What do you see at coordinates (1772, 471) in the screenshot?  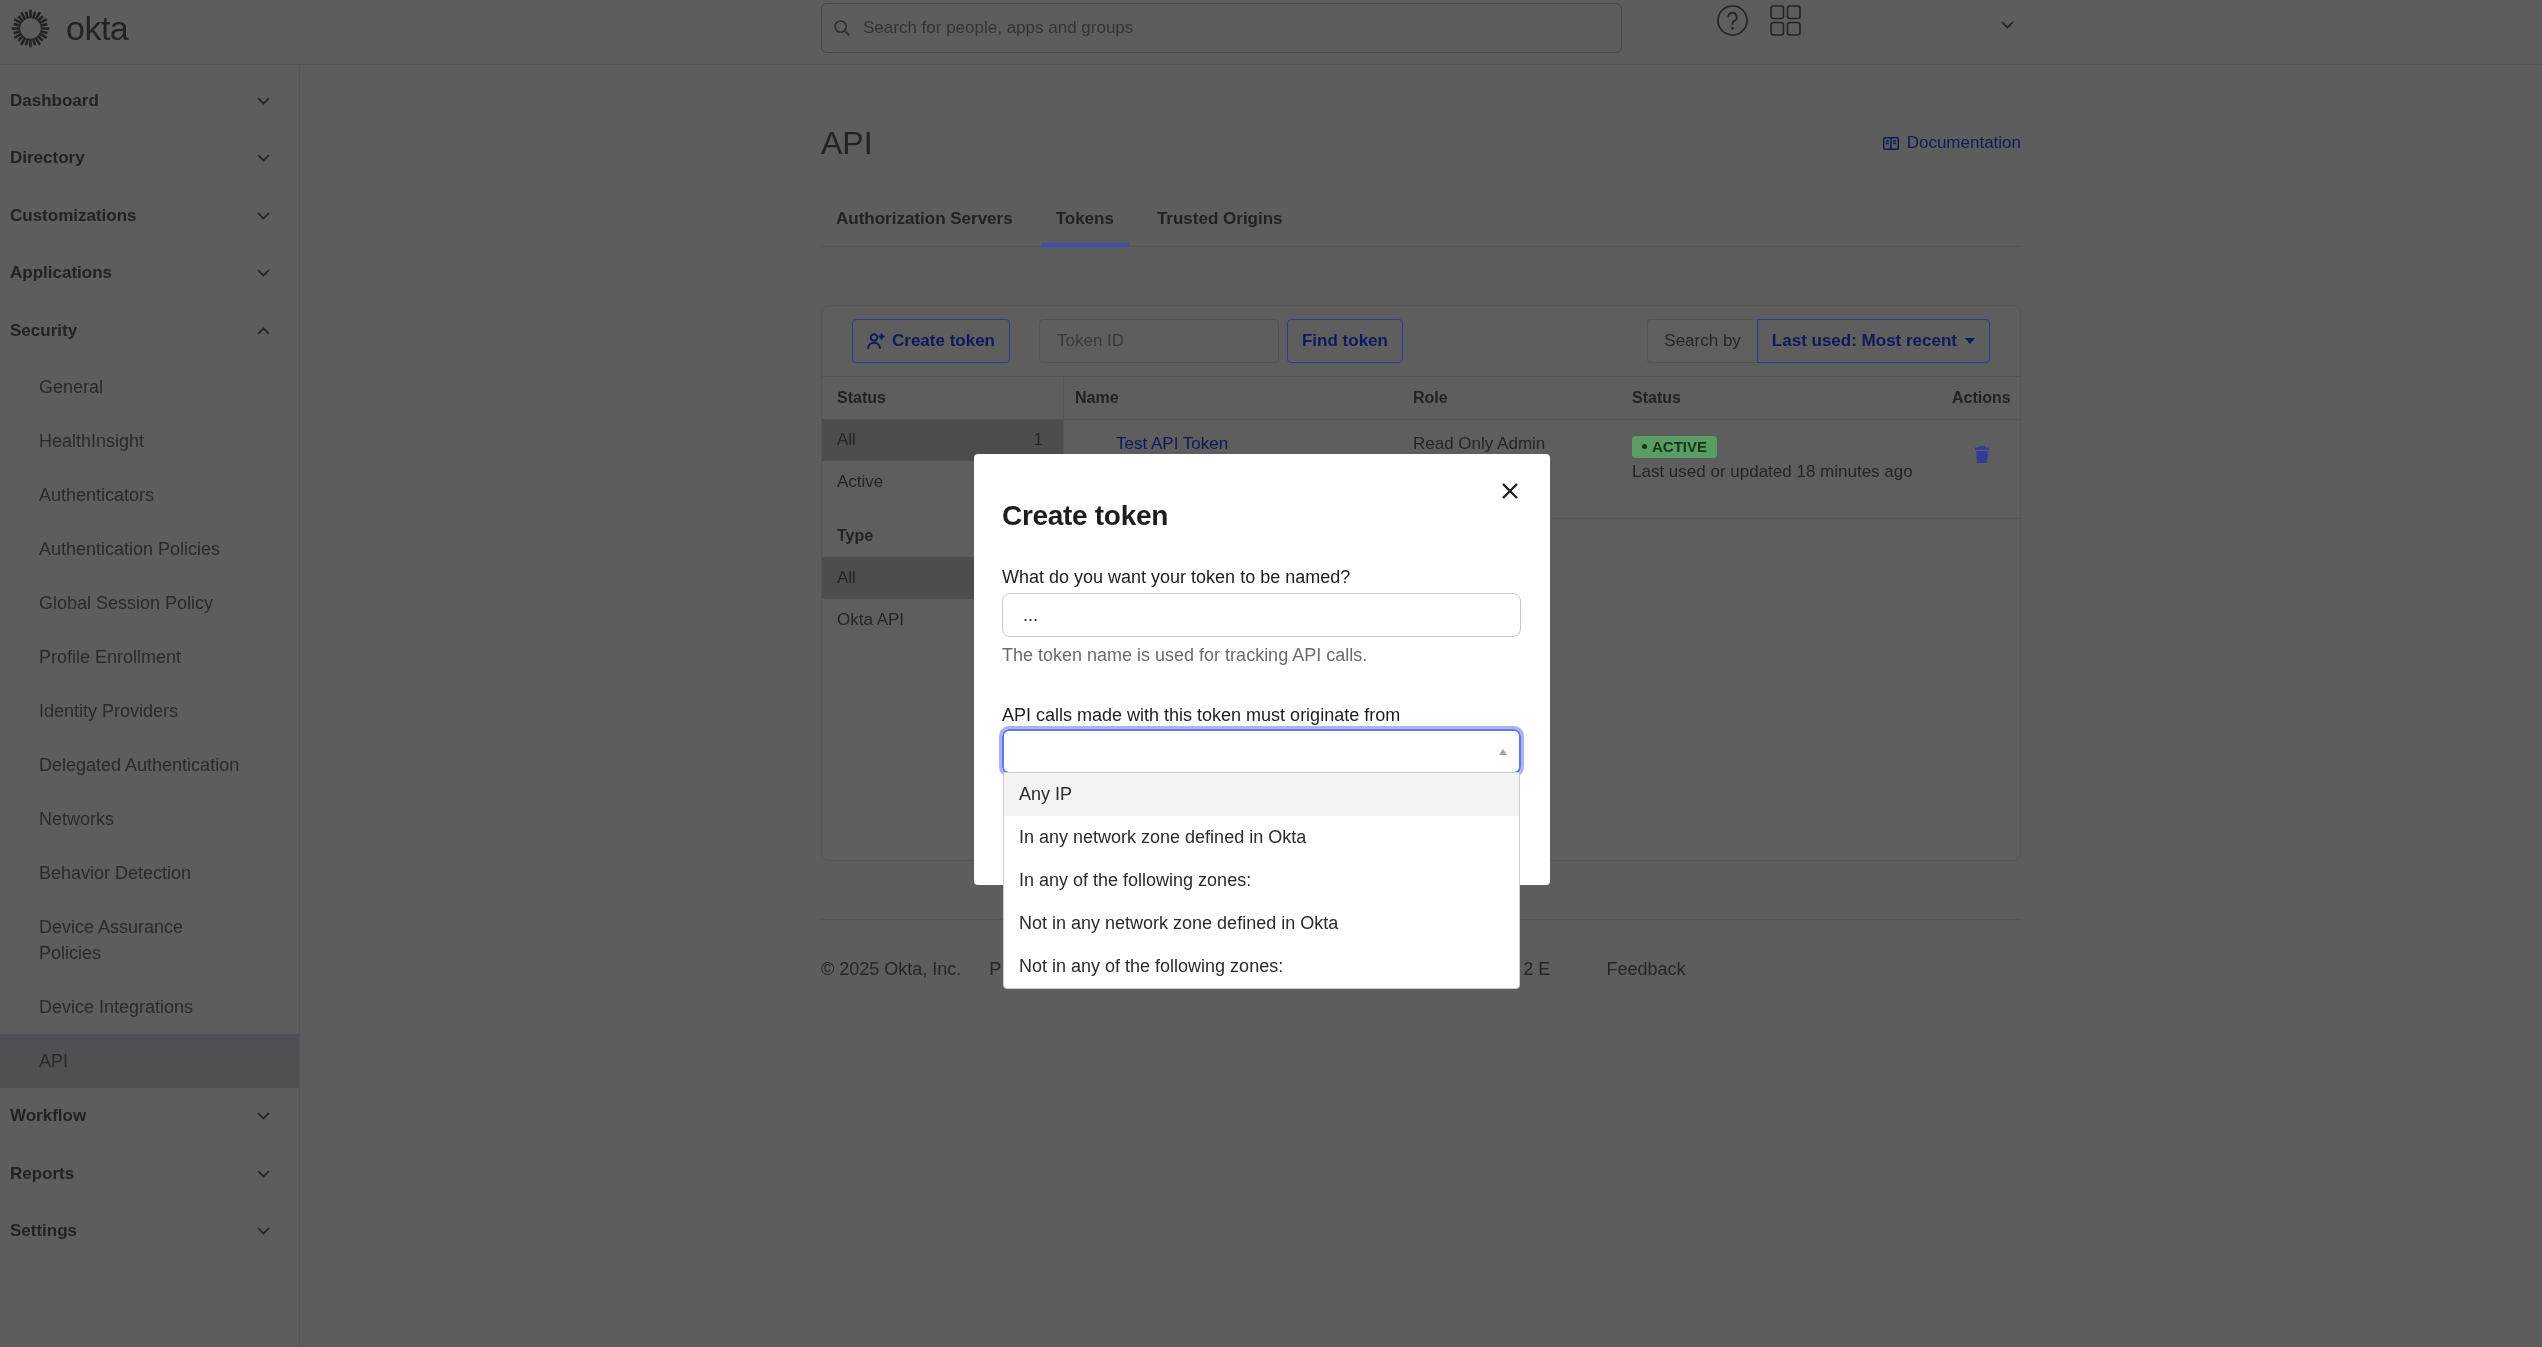 I see `last-used-text: Last used or updated 18 minutes ago` at bounding box center [1772, 471].